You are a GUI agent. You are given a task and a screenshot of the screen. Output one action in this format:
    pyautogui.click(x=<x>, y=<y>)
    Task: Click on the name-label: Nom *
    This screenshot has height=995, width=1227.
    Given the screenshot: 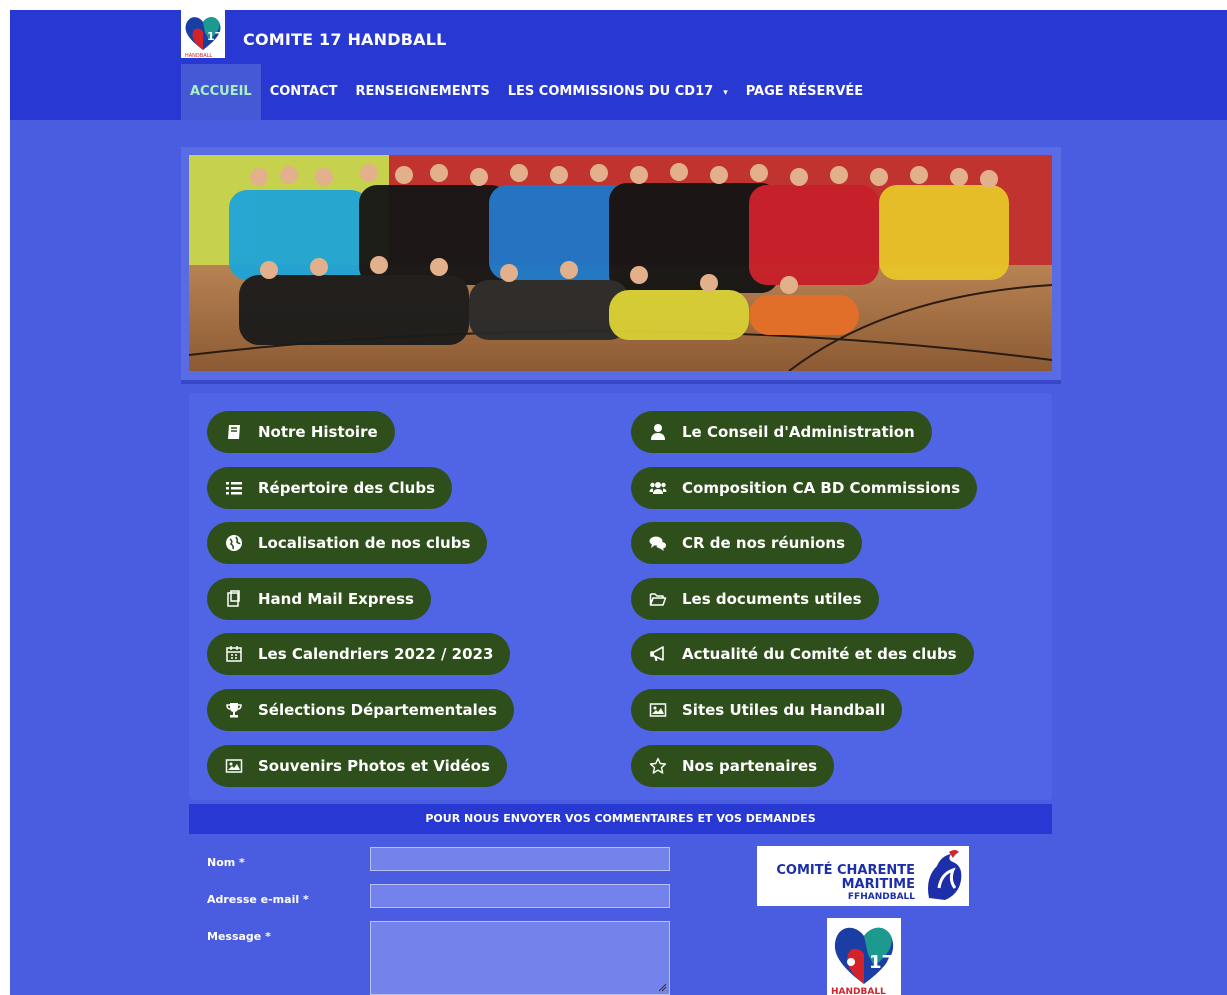 What is the action you would take?
    pyautogui.click(x=226, y=862)
    